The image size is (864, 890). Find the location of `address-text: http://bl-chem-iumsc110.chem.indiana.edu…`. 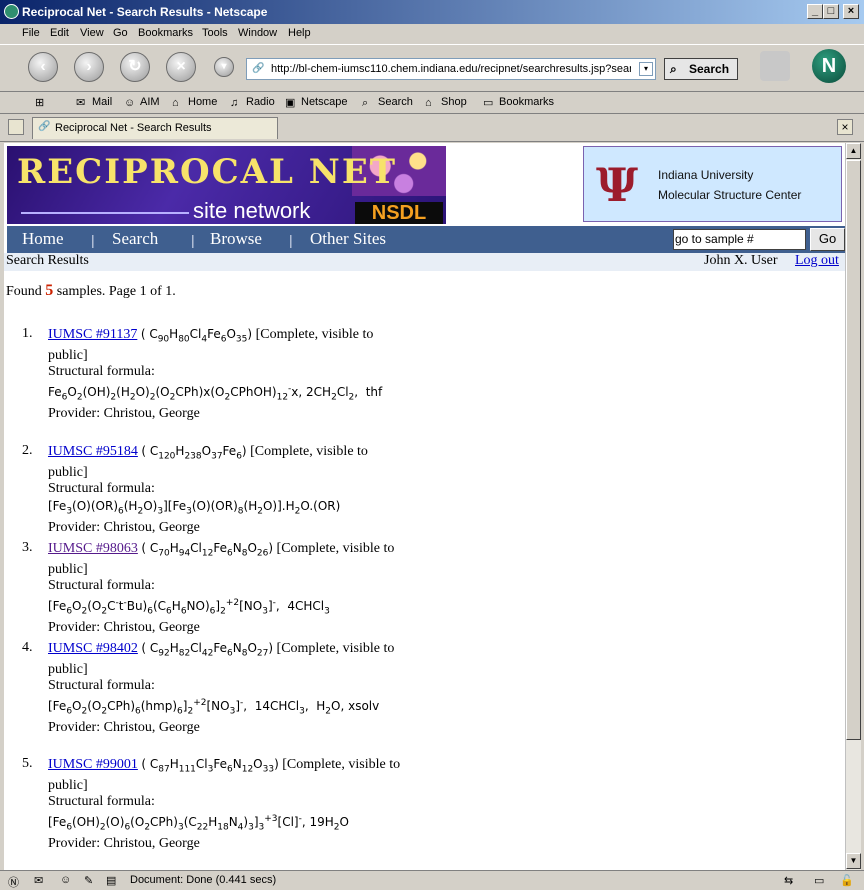

address-text: http://bl-chem-iumsc110.chem.indiana.edu… is located at coordinates (451, 69).